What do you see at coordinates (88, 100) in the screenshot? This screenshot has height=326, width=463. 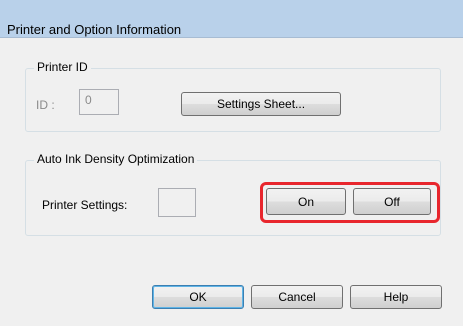 I see `id-value: 0` at bounding box center [88, 100].